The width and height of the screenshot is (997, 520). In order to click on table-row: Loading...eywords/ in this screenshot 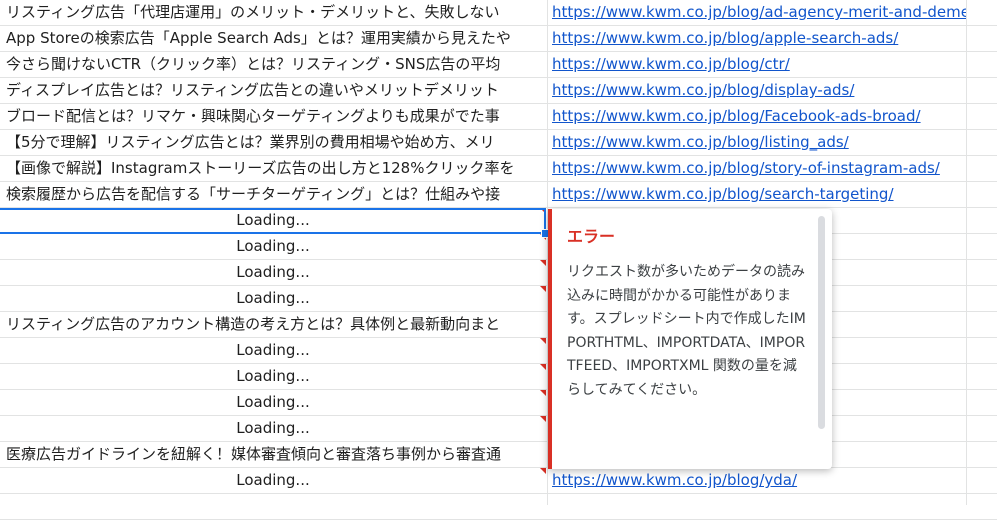, I will do `click(498, 351)`.